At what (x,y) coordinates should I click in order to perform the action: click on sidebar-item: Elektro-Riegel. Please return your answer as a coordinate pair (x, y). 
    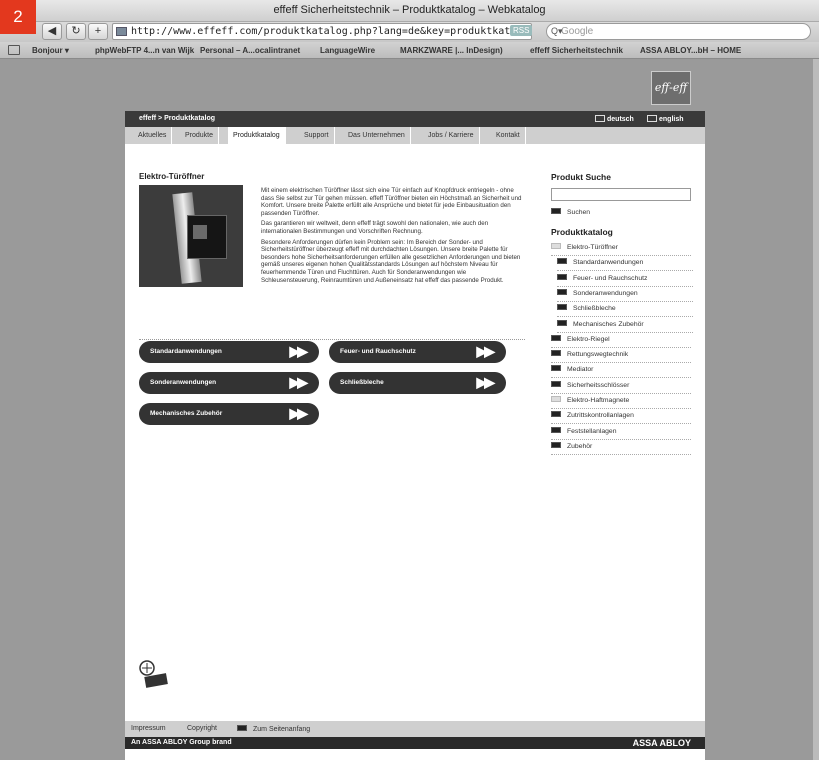
    Looking at the image, I should click on (621, 340).